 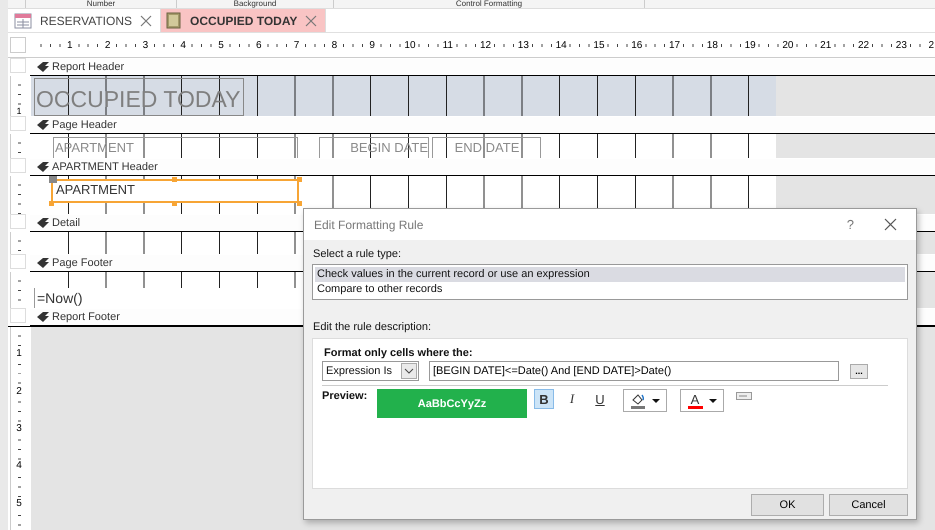 I want to click on tab-label: OCCUPIED TODAY, so click(x=244, y=21).